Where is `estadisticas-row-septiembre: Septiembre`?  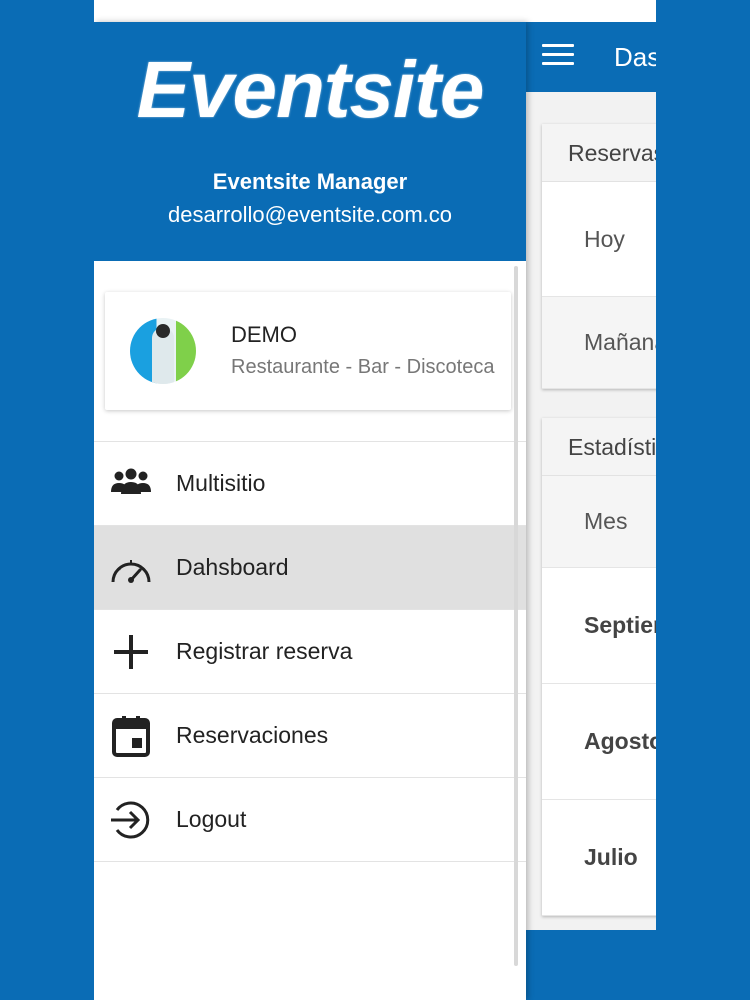
estadisticas-row-septiembre: Septiembre is located at coordinates (599, 626).